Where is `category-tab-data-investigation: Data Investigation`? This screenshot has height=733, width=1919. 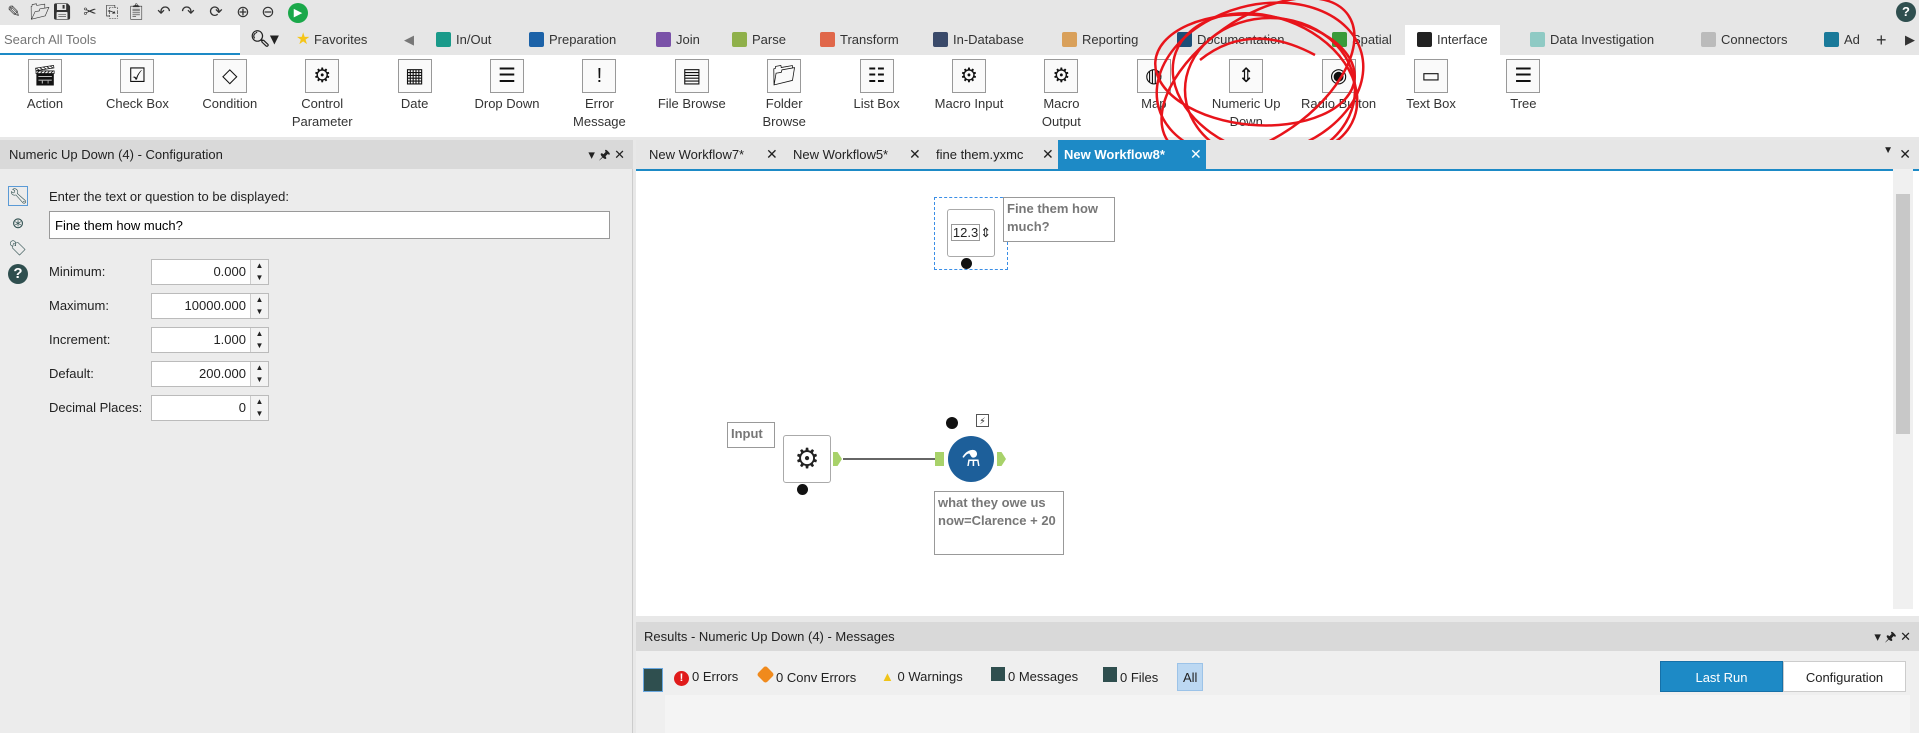 category-tab-data-investigation: Data Investigation is located at coordinates (1592, 40).